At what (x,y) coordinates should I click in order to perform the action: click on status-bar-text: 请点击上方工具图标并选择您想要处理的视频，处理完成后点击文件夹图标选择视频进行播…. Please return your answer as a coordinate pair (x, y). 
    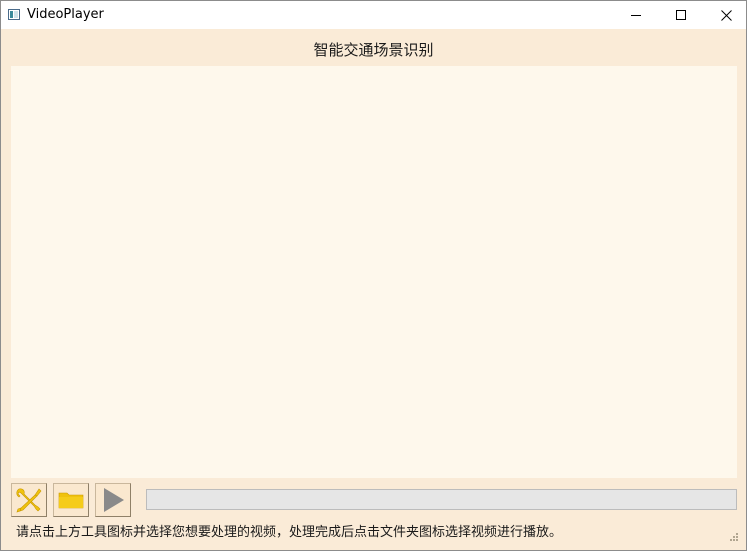
    Looking at the image, I should click on (289, 532).